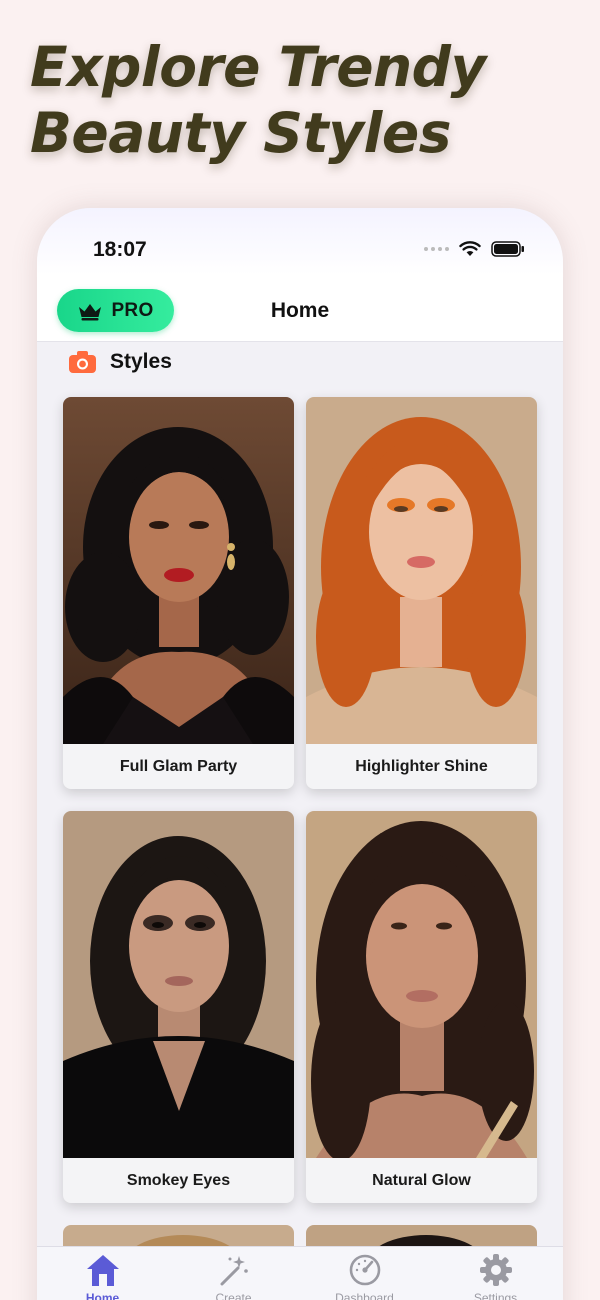  I want to click on tab-bar: Home Create Dashboard Settings, so click(300, 1273).